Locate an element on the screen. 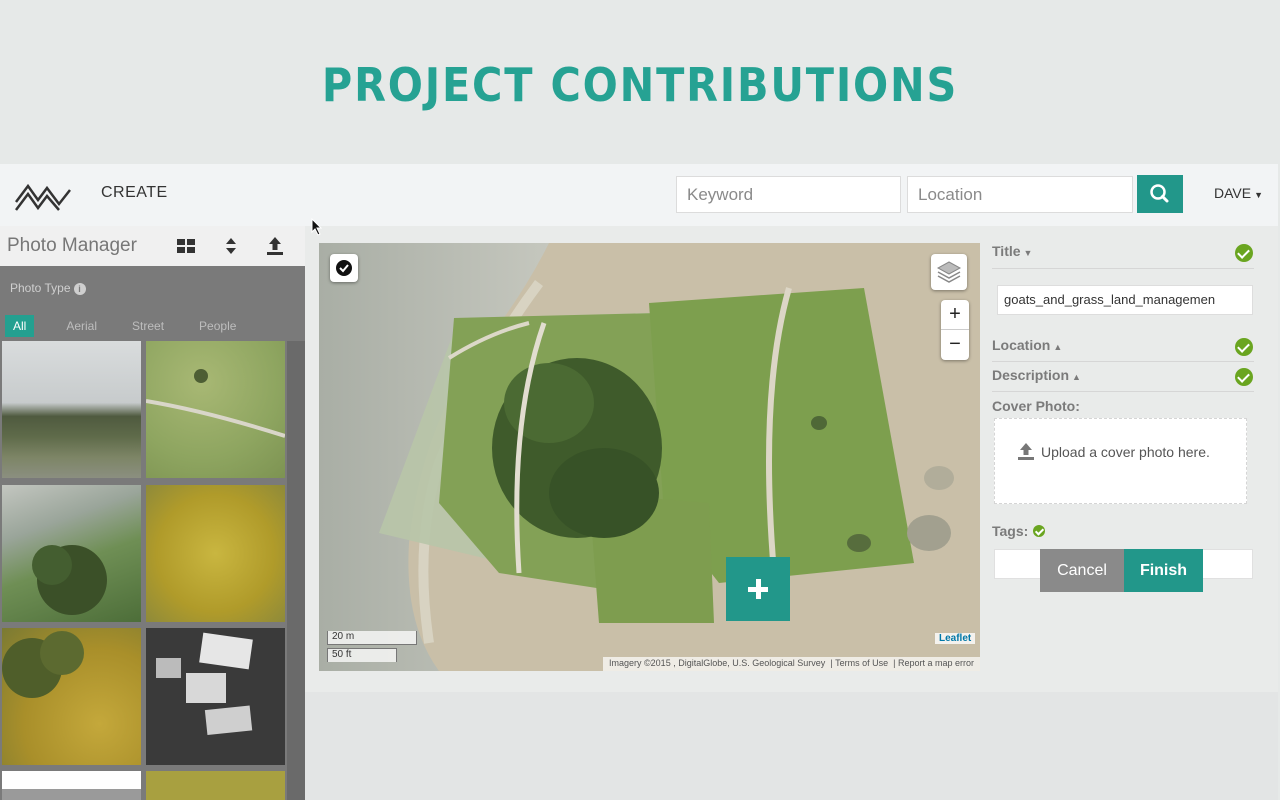 The width and height of the screenshot is (1280, 800). upload-button is located at coordinates (275, 246).